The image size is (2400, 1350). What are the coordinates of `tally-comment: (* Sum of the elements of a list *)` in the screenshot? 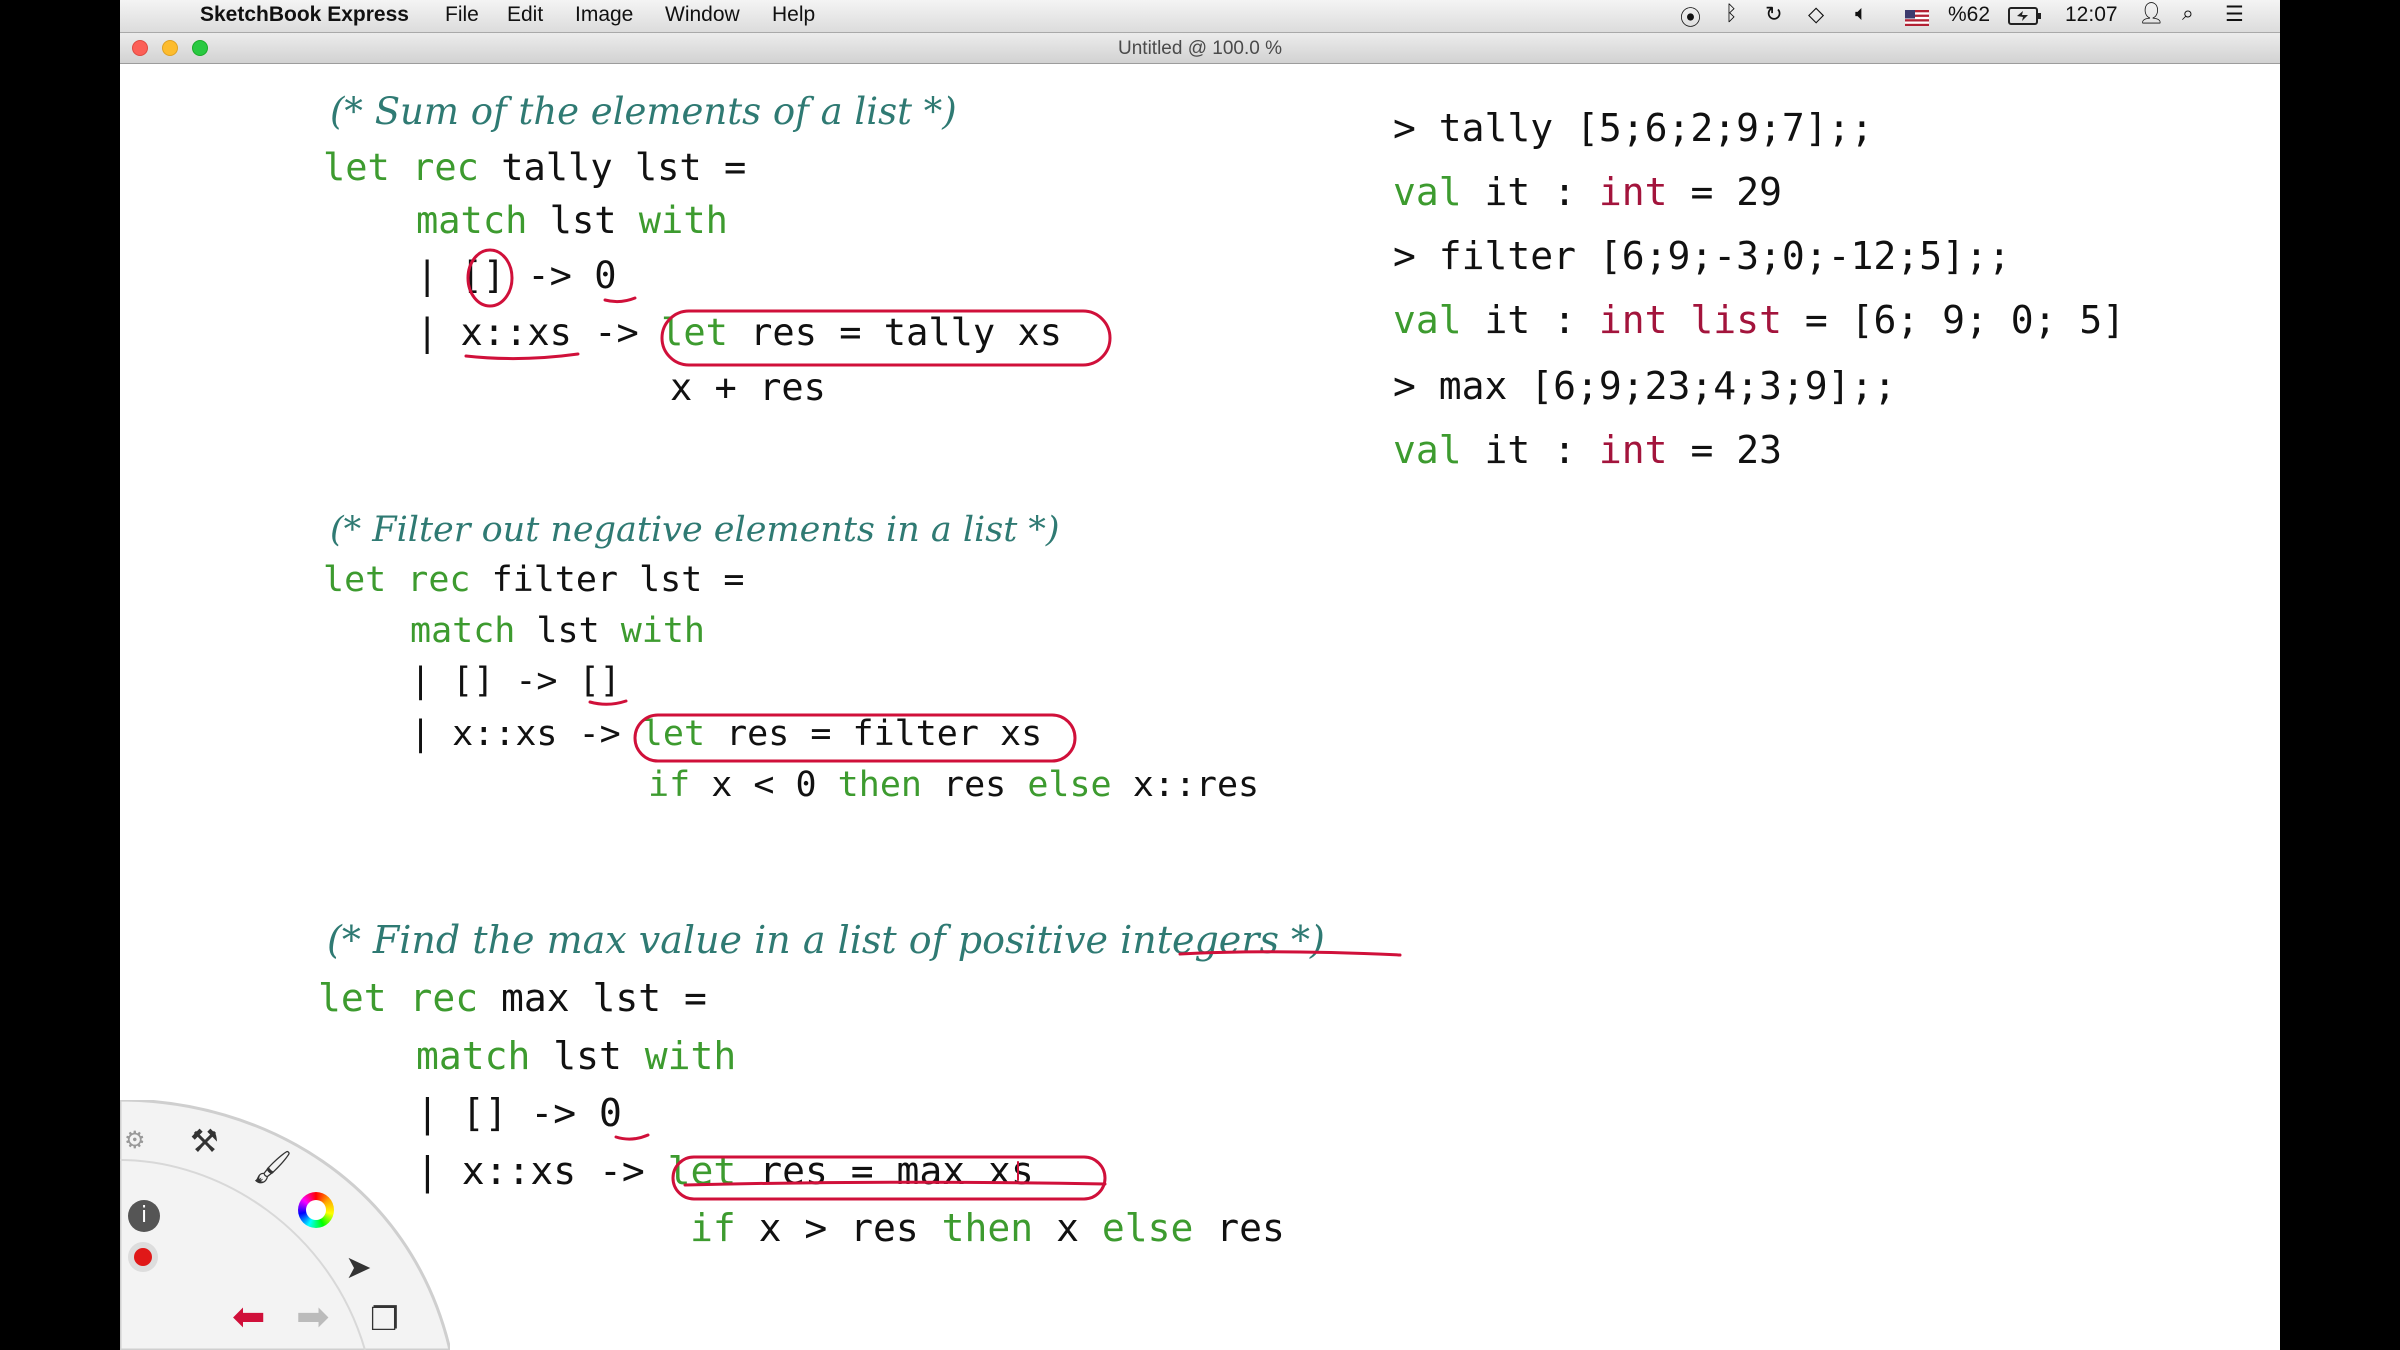 It's located at (643, 111).